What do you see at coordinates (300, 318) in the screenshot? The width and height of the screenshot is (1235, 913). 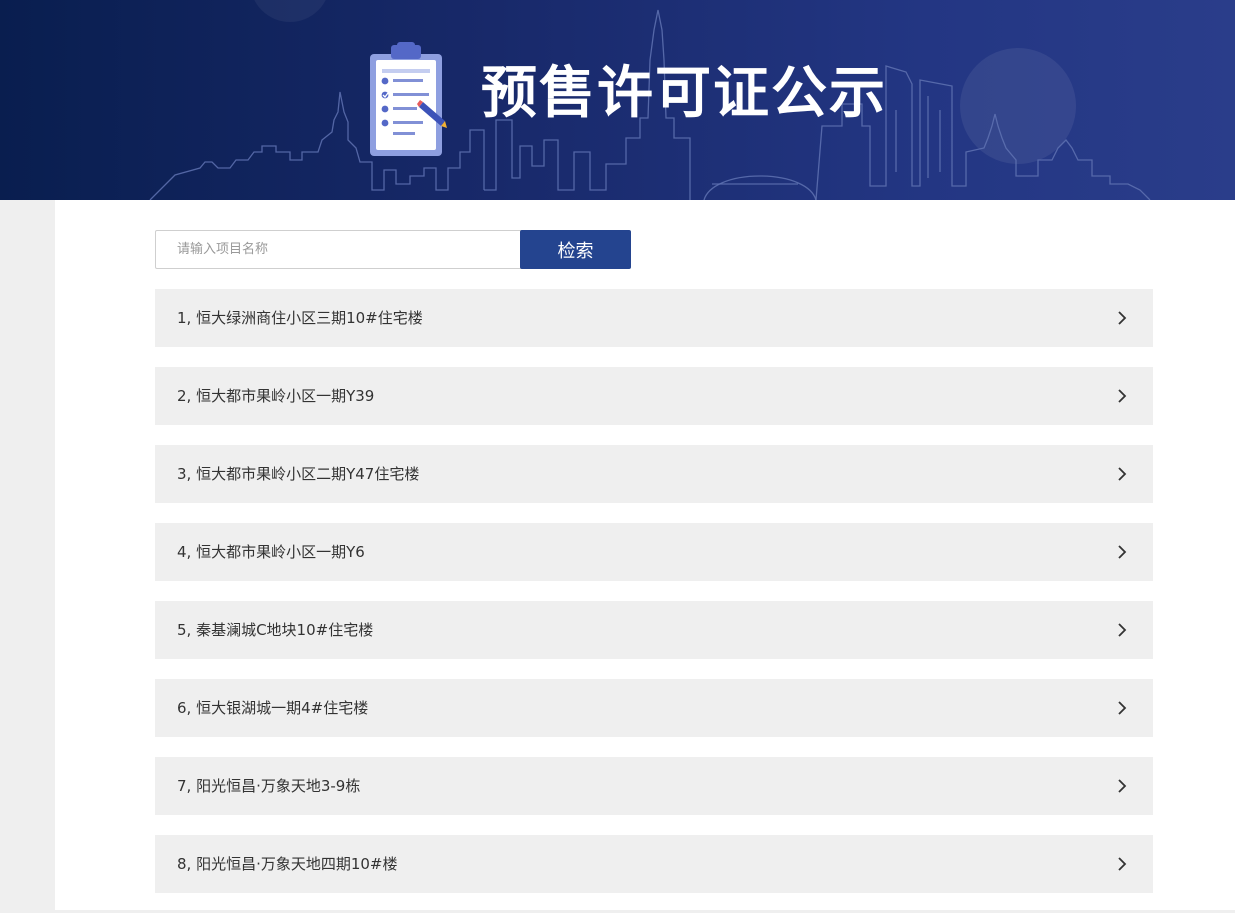 I see `list-item-label: 1, 恒大绿洲商住小区三期10#住宅楼` at bounding box center [300, 318].